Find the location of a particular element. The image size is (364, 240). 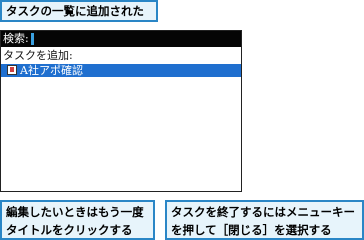

search-bar: 検索: is located at coordinates (121, 39).